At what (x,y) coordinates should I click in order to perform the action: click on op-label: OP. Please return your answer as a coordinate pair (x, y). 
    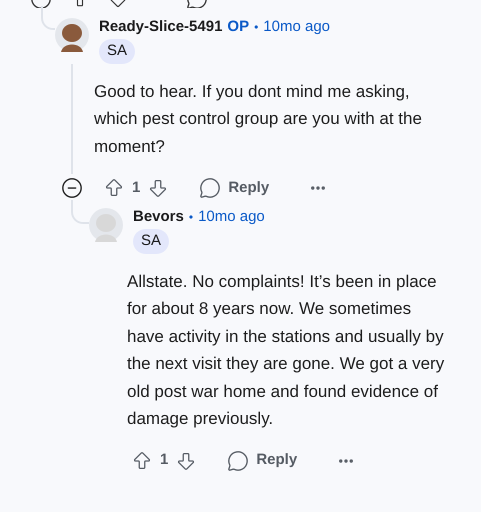
    Looking at the image, I should click on (238, 27).